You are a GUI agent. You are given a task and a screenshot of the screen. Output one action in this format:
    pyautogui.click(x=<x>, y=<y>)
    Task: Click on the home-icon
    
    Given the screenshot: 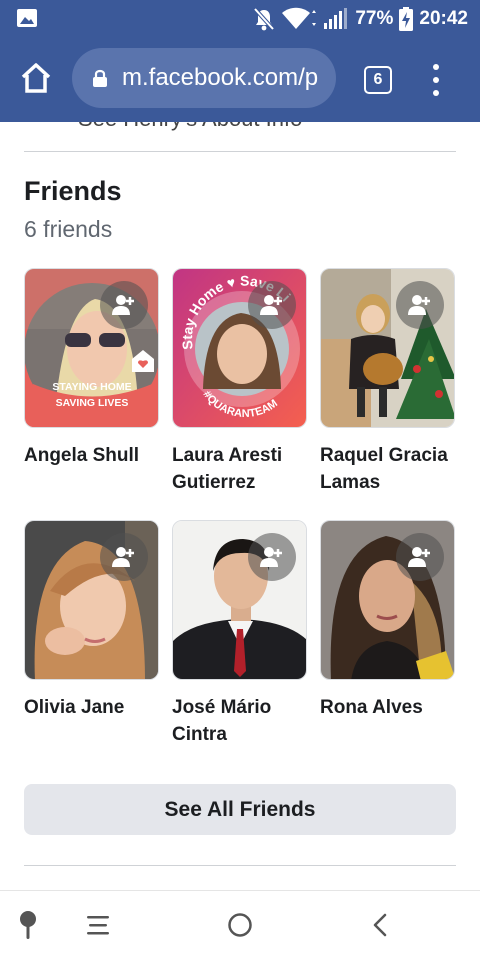 What is the action you would take?
    pyautogui.click(x=36, y=78)
    